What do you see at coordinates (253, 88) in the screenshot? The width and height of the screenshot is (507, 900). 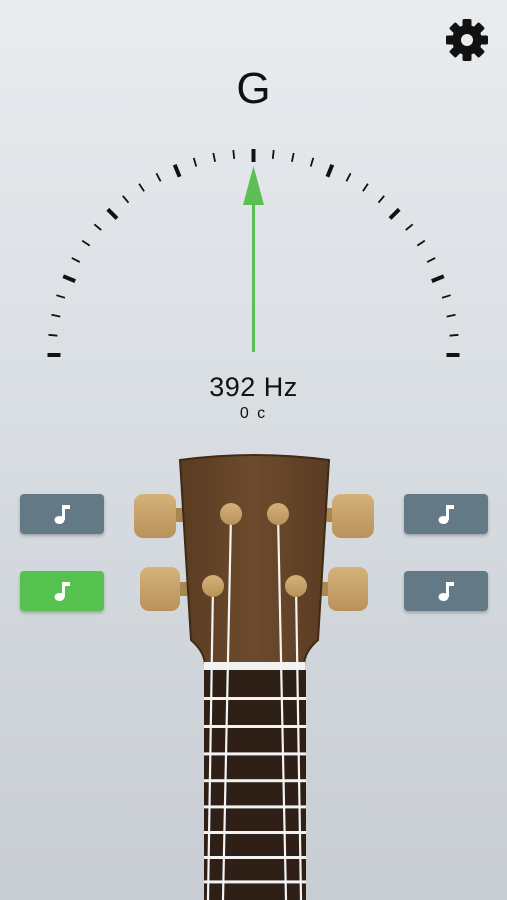 I see `detected-note: G` at bounding box center [253, 88].